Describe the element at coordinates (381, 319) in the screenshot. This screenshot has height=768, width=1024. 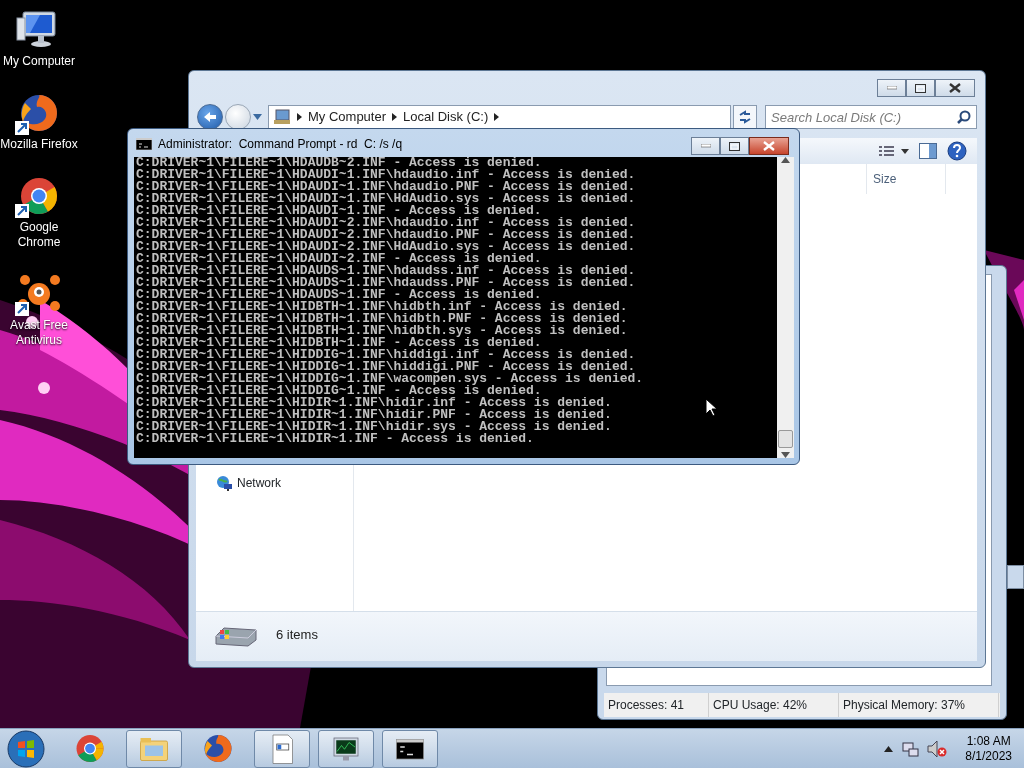
I see `console-line: C:DRIVER~1\FILERE~1\HIDBTH~1.INF\hidbth.PNF - Access is denied.` at that location.